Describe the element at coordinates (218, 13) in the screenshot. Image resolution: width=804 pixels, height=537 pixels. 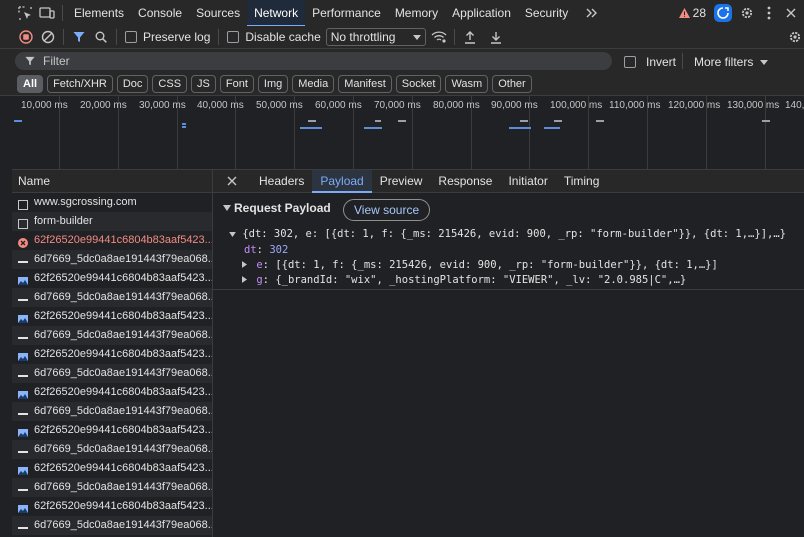
I see `tab-sources: Sources` at that location.